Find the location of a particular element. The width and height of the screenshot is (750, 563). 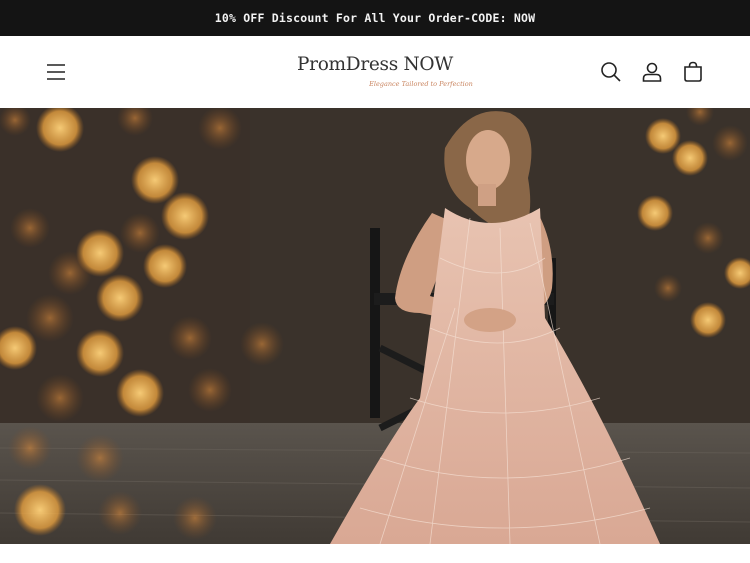

search-icon is located at coordinates (611, 72).